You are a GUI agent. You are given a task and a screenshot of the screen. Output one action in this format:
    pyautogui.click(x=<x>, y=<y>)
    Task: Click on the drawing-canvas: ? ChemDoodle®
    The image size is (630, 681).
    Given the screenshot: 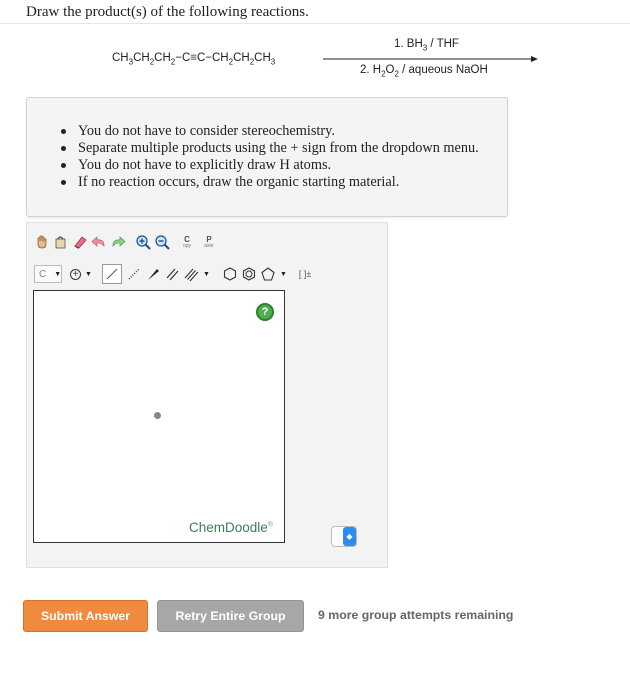 What is the action you would take?
    pyautogui.click(x=159, y=416)
    